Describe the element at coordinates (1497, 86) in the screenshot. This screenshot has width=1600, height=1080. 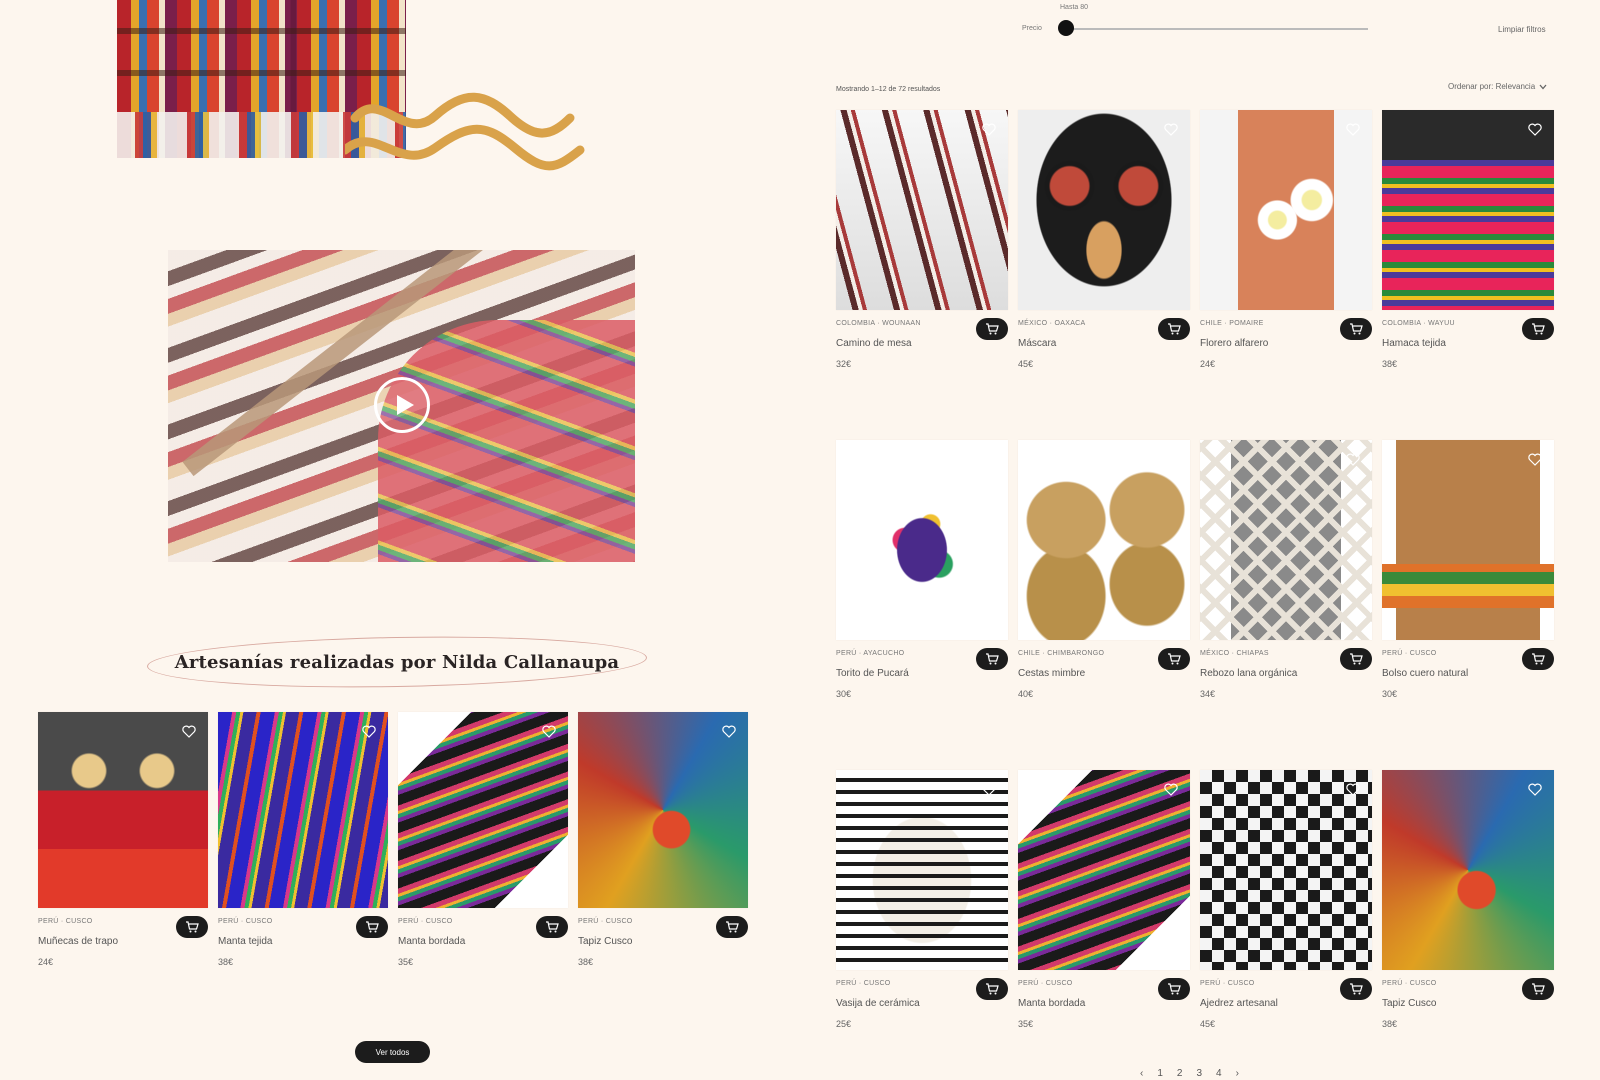
I see `sort-dropdown: Ordenar por: Relevancia` at that location.